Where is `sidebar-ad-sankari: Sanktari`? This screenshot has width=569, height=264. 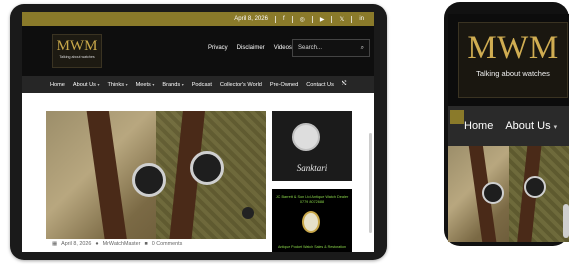 sidebar-ad-sankari: Sanktari is located at coordinates (312, 146).